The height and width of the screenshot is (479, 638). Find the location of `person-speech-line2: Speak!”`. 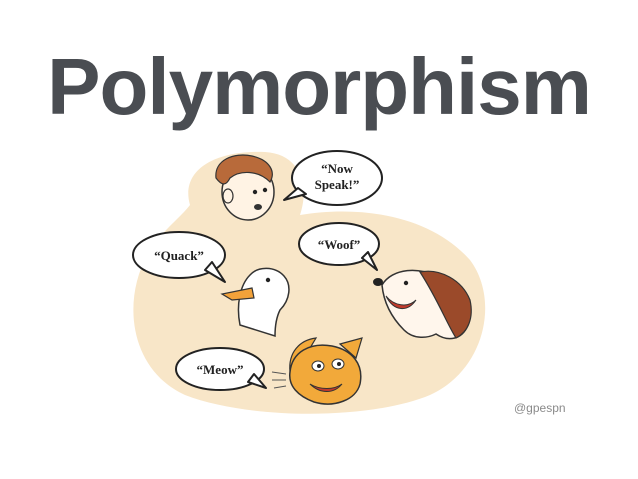

person-speech-line2: Speak!” is located at coordinates (337, 184).